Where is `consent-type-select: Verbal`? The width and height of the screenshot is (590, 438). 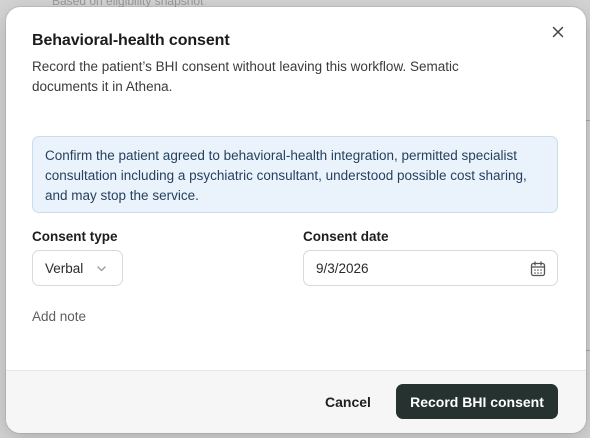
consent-type-select: Verbal is located at coordinates (77, 268).